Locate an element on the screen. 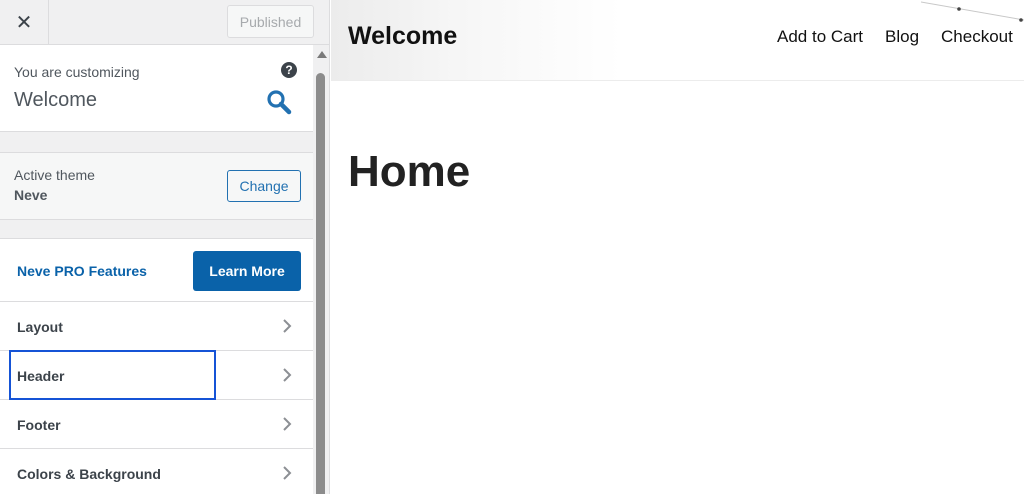 The height and width of the screenshot is (494, 1024). scroll-up-arrow-icon is located at coordinates (322, 54).